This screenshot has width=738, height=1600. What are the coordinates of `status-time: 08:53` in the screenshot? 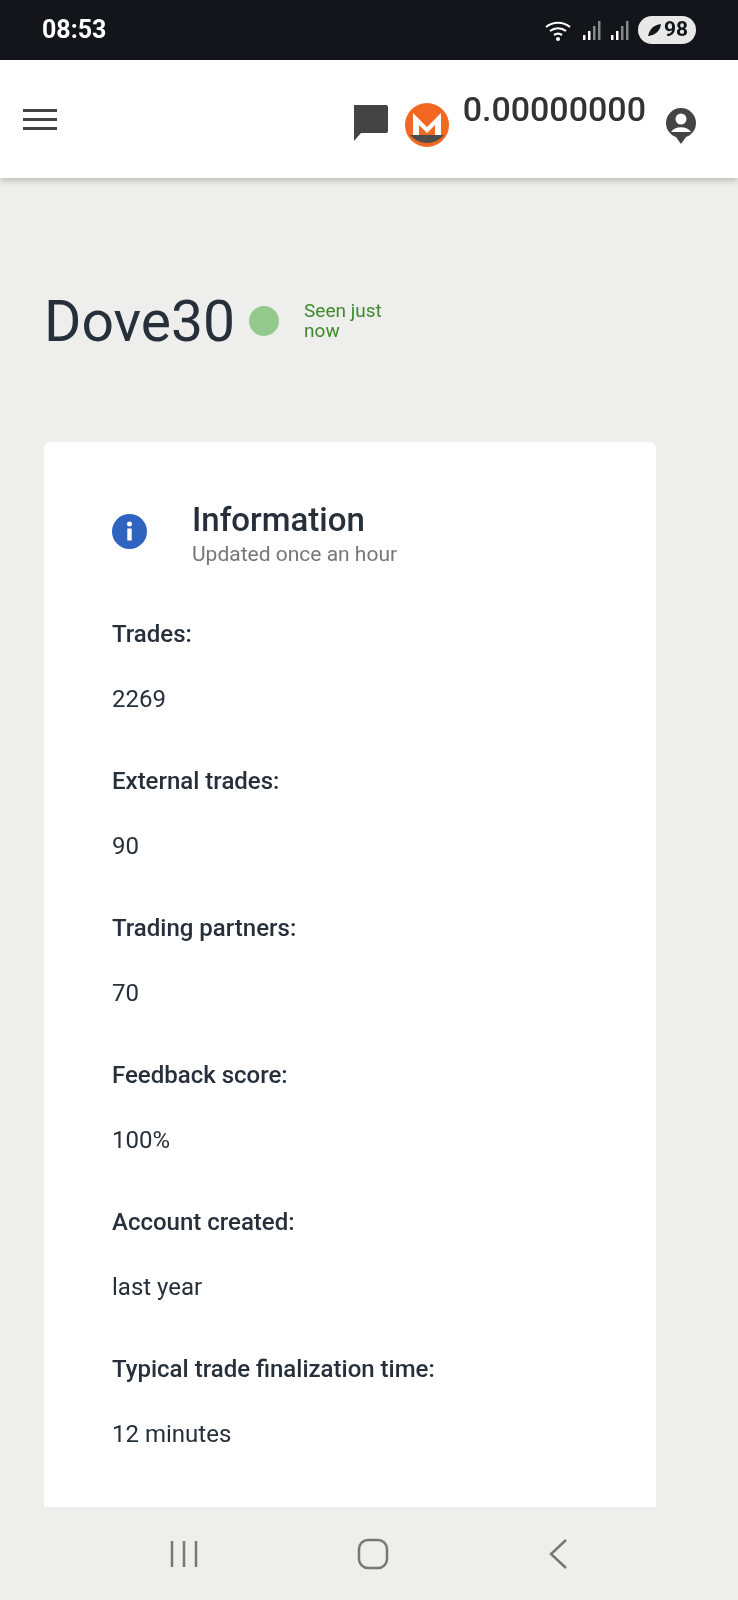 It's located at (74, 30).